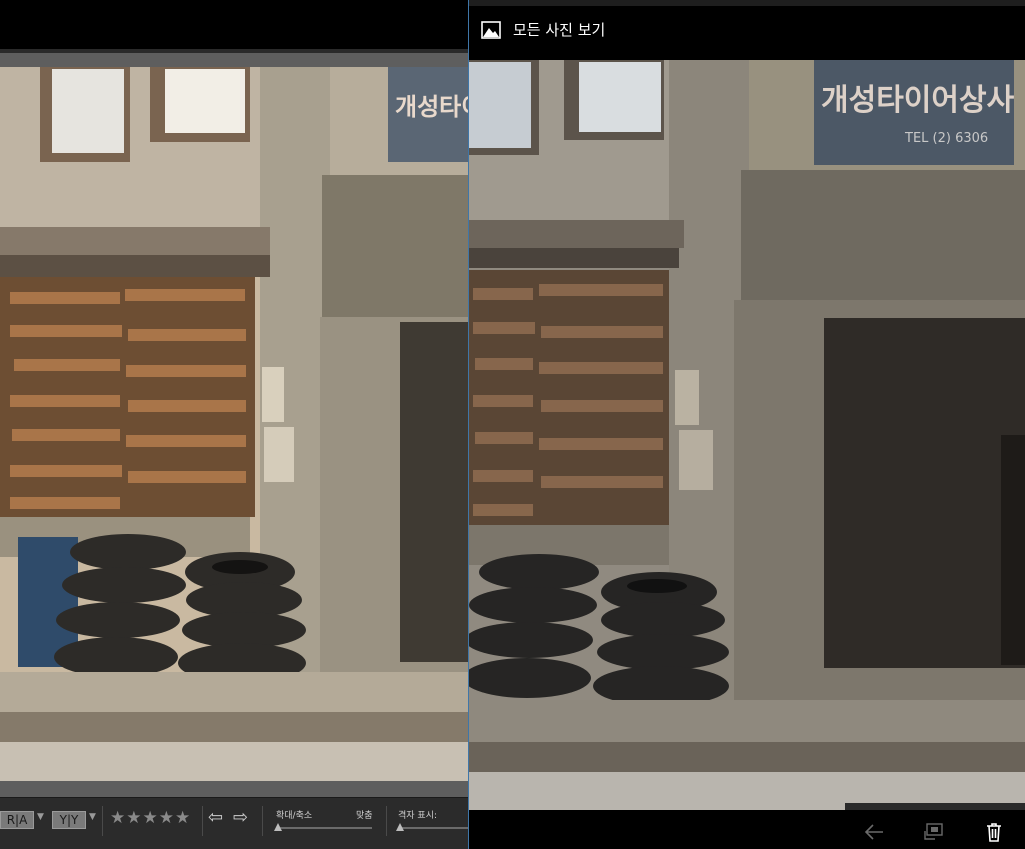 Image resolution: width=1025 pixels, height=849 pixels. Describe the element at coordinates (324, 828) in the screenshot. I see `zoom-slider-track` at that location.